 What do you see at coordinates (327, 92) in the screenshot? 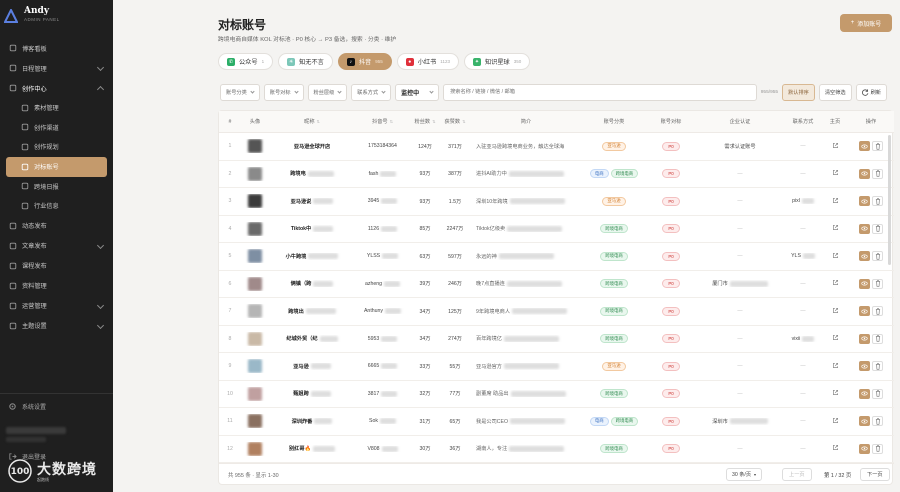
I see `filter-fans-select: 粉丝层级` at bounding box center [327, 92].